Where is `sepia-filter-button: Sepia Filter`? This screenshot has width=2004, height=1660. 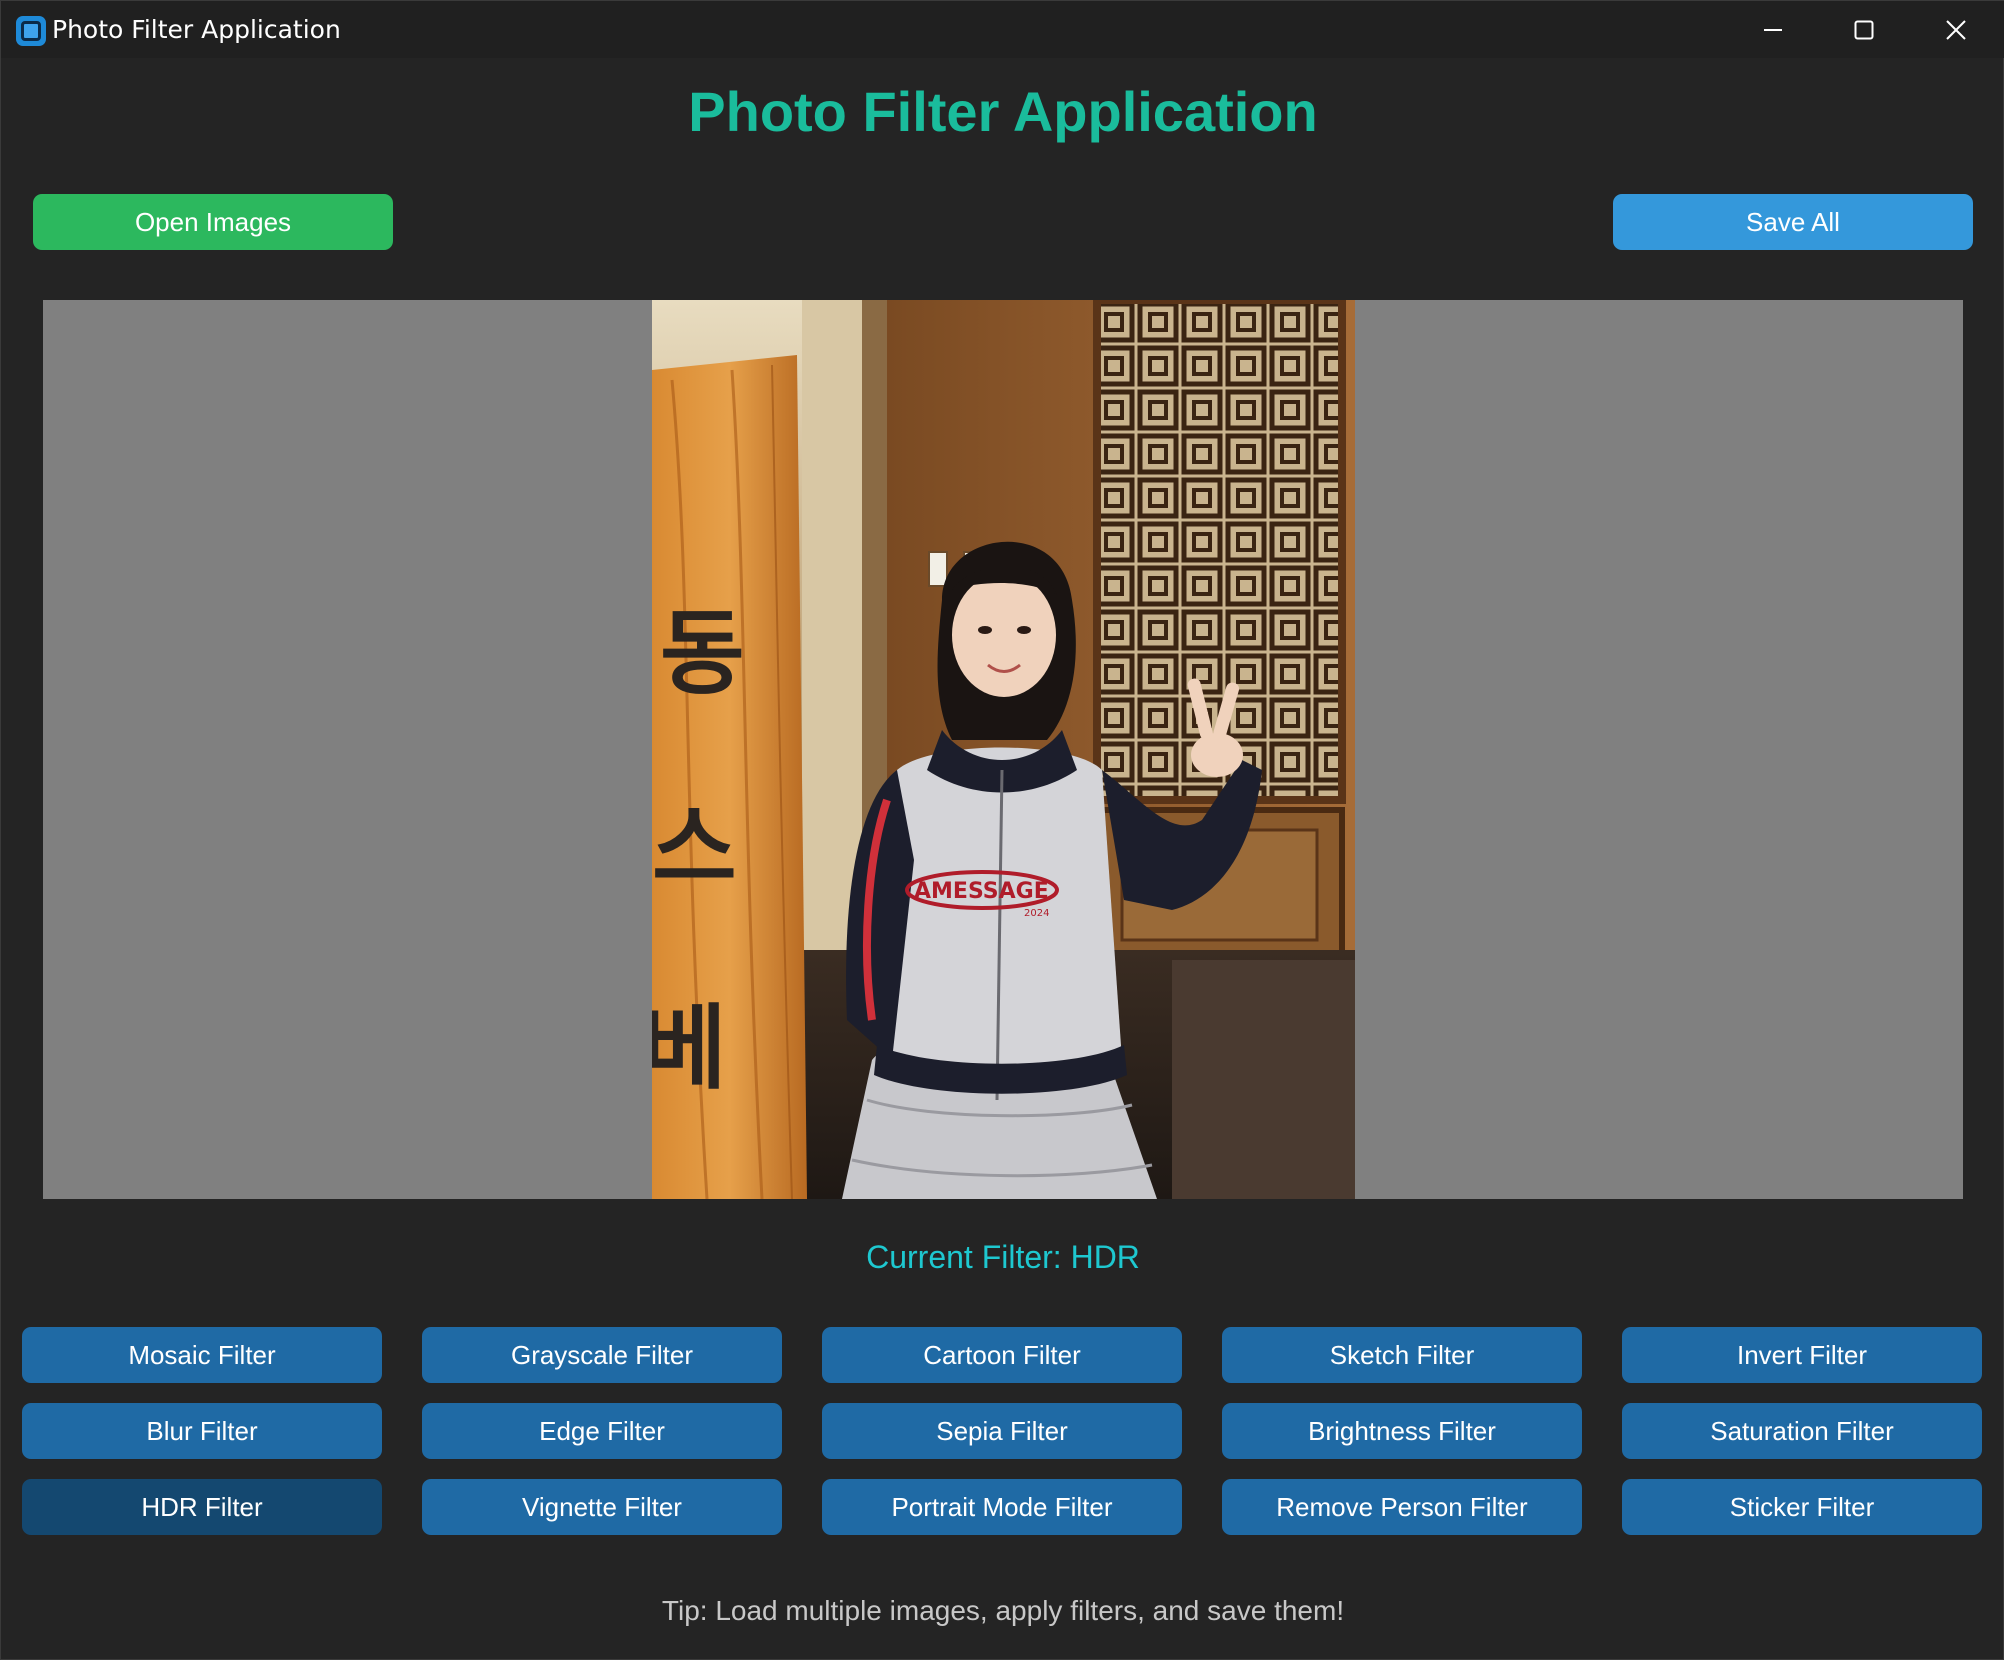 sepia-filter-button: Sepia Filter is located at coordinates (1002, 1431).